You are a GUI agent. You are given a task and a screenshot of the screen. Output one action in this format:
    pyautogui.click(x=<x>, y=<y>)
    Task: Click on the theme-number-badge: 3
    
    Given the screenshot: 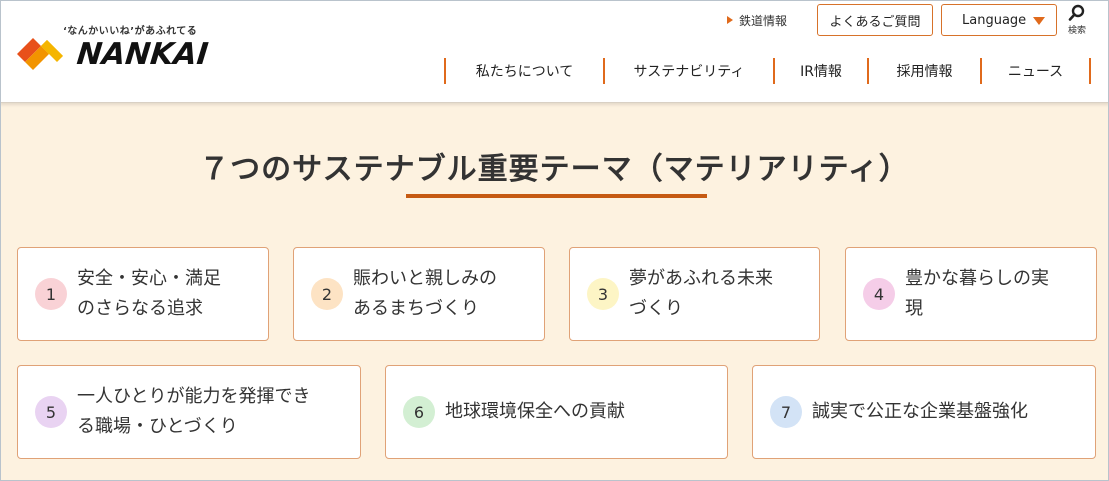 What is the action you would take?
    pyautogui.click(x=603, y=294)
    